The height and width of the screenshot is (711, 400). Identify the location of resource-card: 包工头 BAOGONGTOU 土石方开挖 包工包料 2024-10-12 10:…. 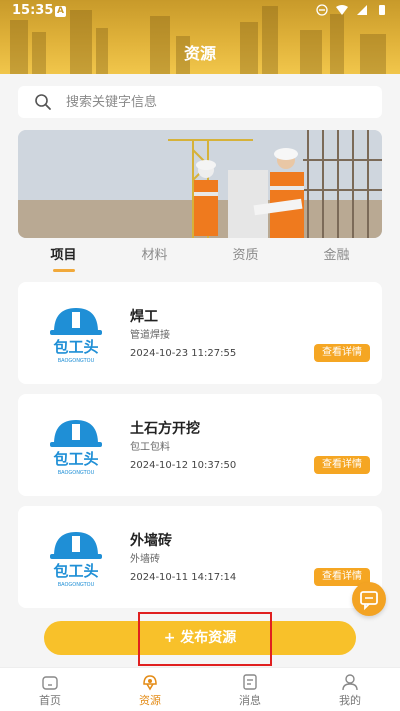
(200, 445).